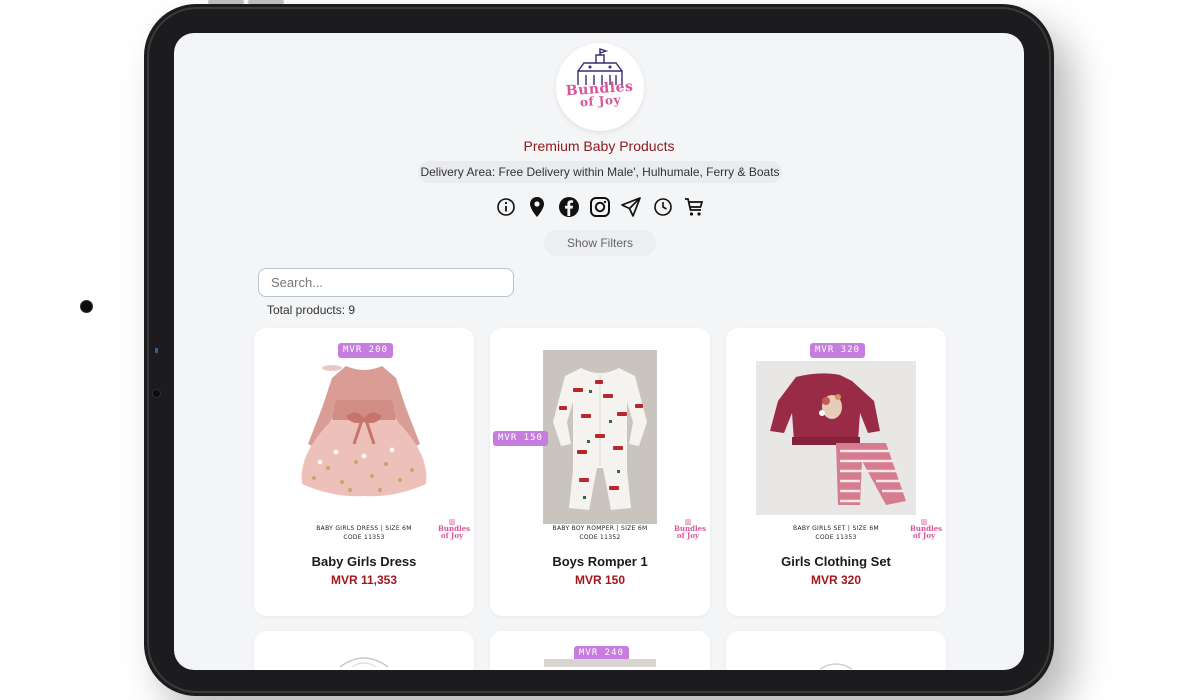 This screenshot has width=1200, height=700. What do you see at coordinates (364, 528) in the screenshot?
I see `caption-line: BABY GIRLS DRESS | SIZE 6M` at bounding box center [364, 528].